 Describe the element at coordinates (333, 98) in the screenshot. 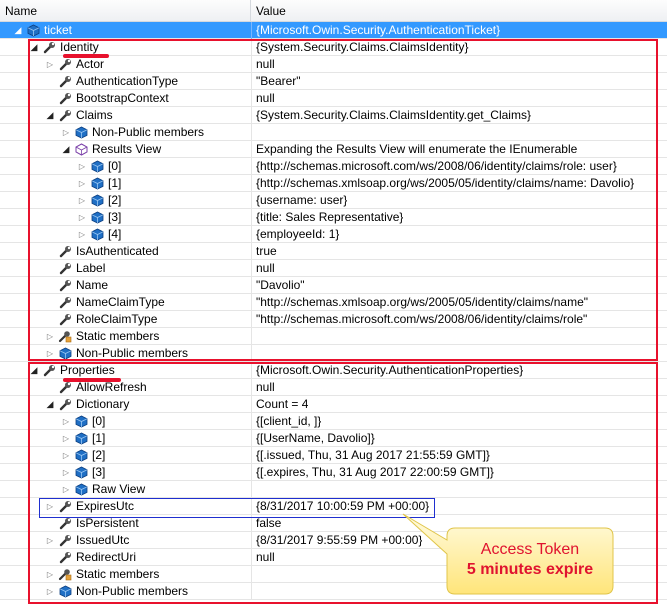

I see `tree-row-bootstrapcontext: BootstrapContext null` at that location.